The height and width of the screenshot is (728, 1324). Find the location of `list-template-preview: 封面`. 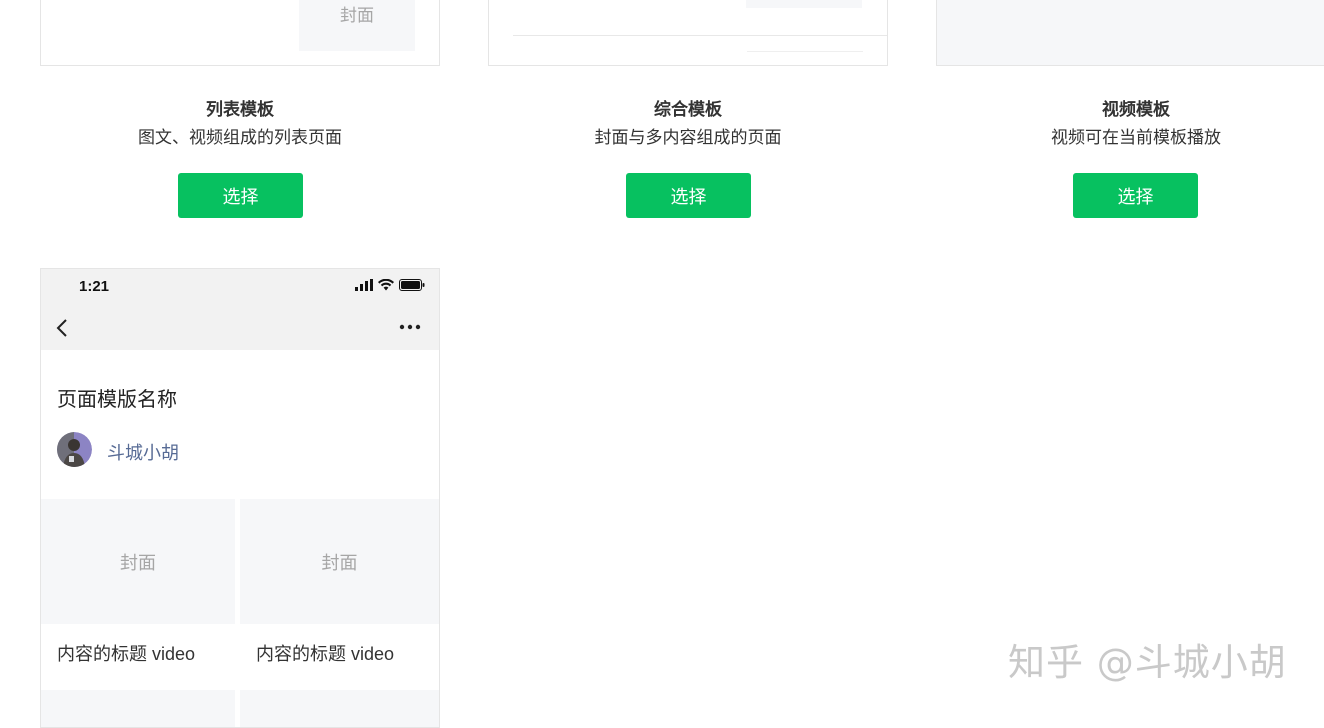

list-template-preview: 封面 is located at coordinates (240, 33).